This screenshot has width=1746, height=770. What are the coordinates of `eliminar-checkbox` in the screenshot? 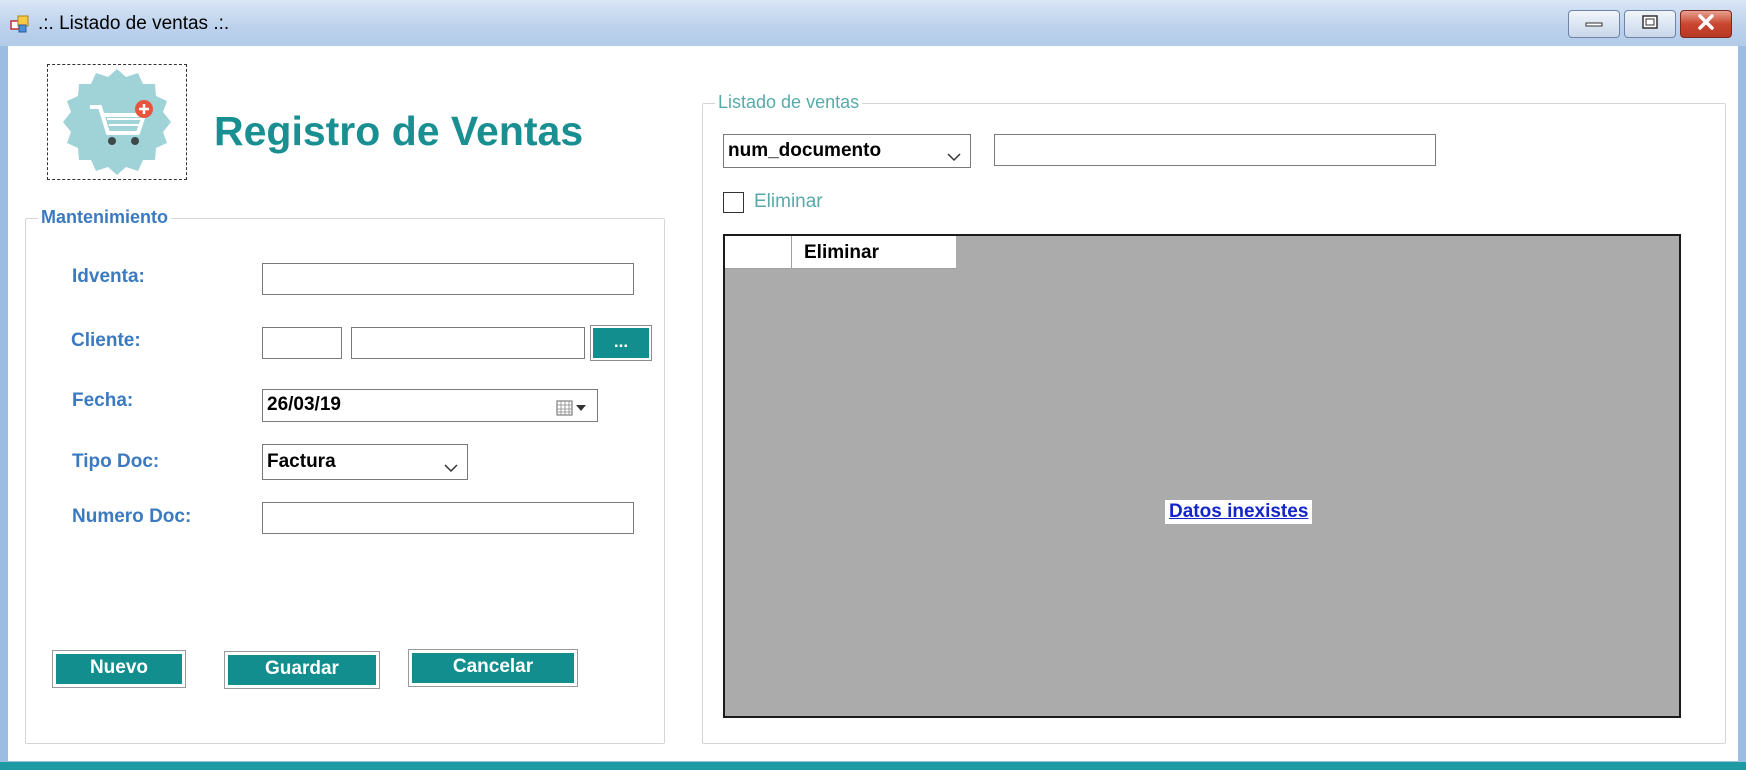 It's located at (733, 202).